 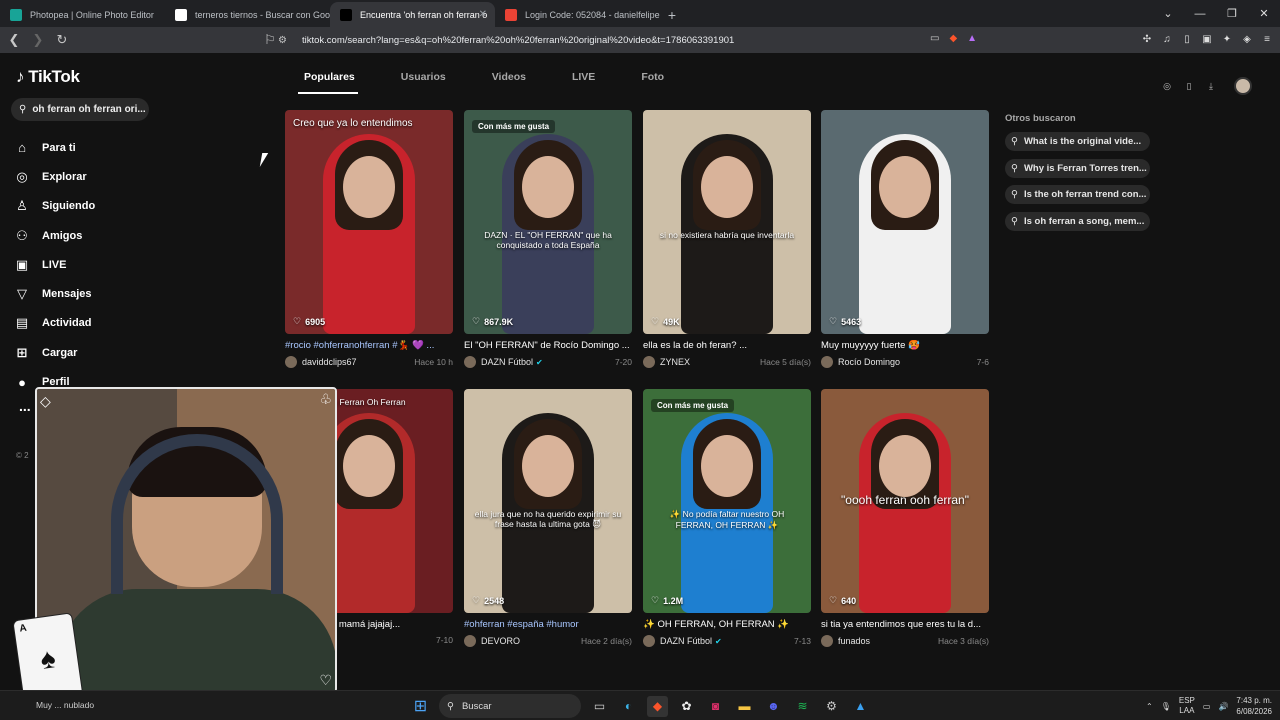 I want to click on back-icon: ❮, so click(x=14, y=40).